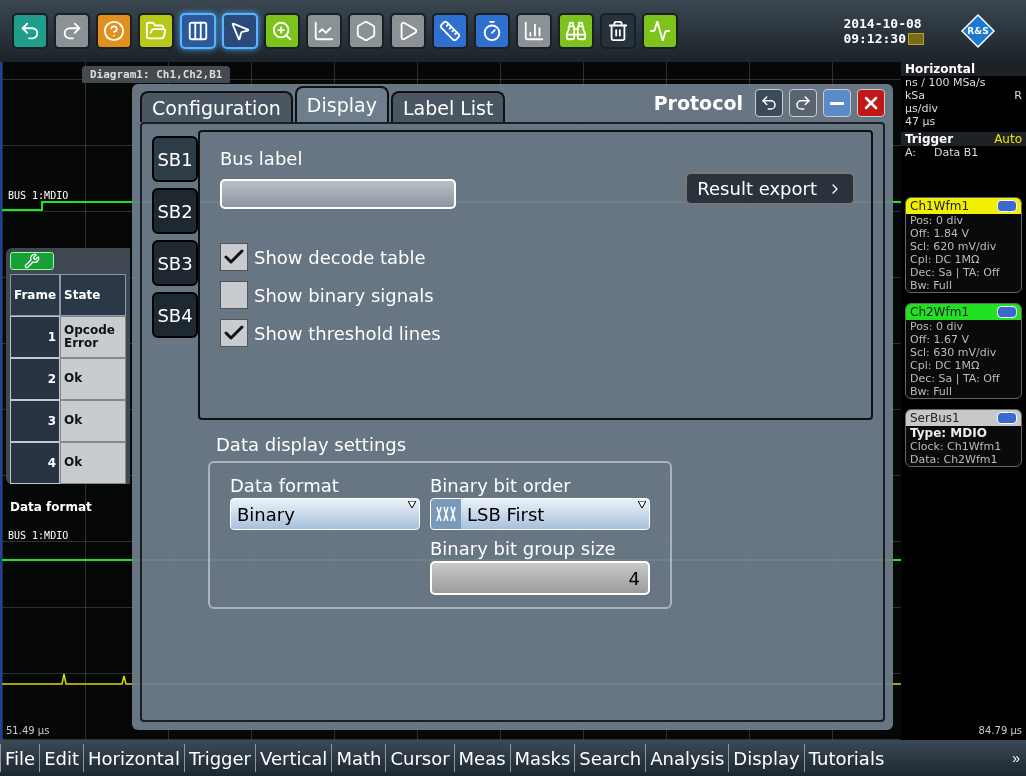 The width and height of the screenshot is (1026, 776). I want to click on info-text: Scl: 630 mV/div, so click(953, 352).